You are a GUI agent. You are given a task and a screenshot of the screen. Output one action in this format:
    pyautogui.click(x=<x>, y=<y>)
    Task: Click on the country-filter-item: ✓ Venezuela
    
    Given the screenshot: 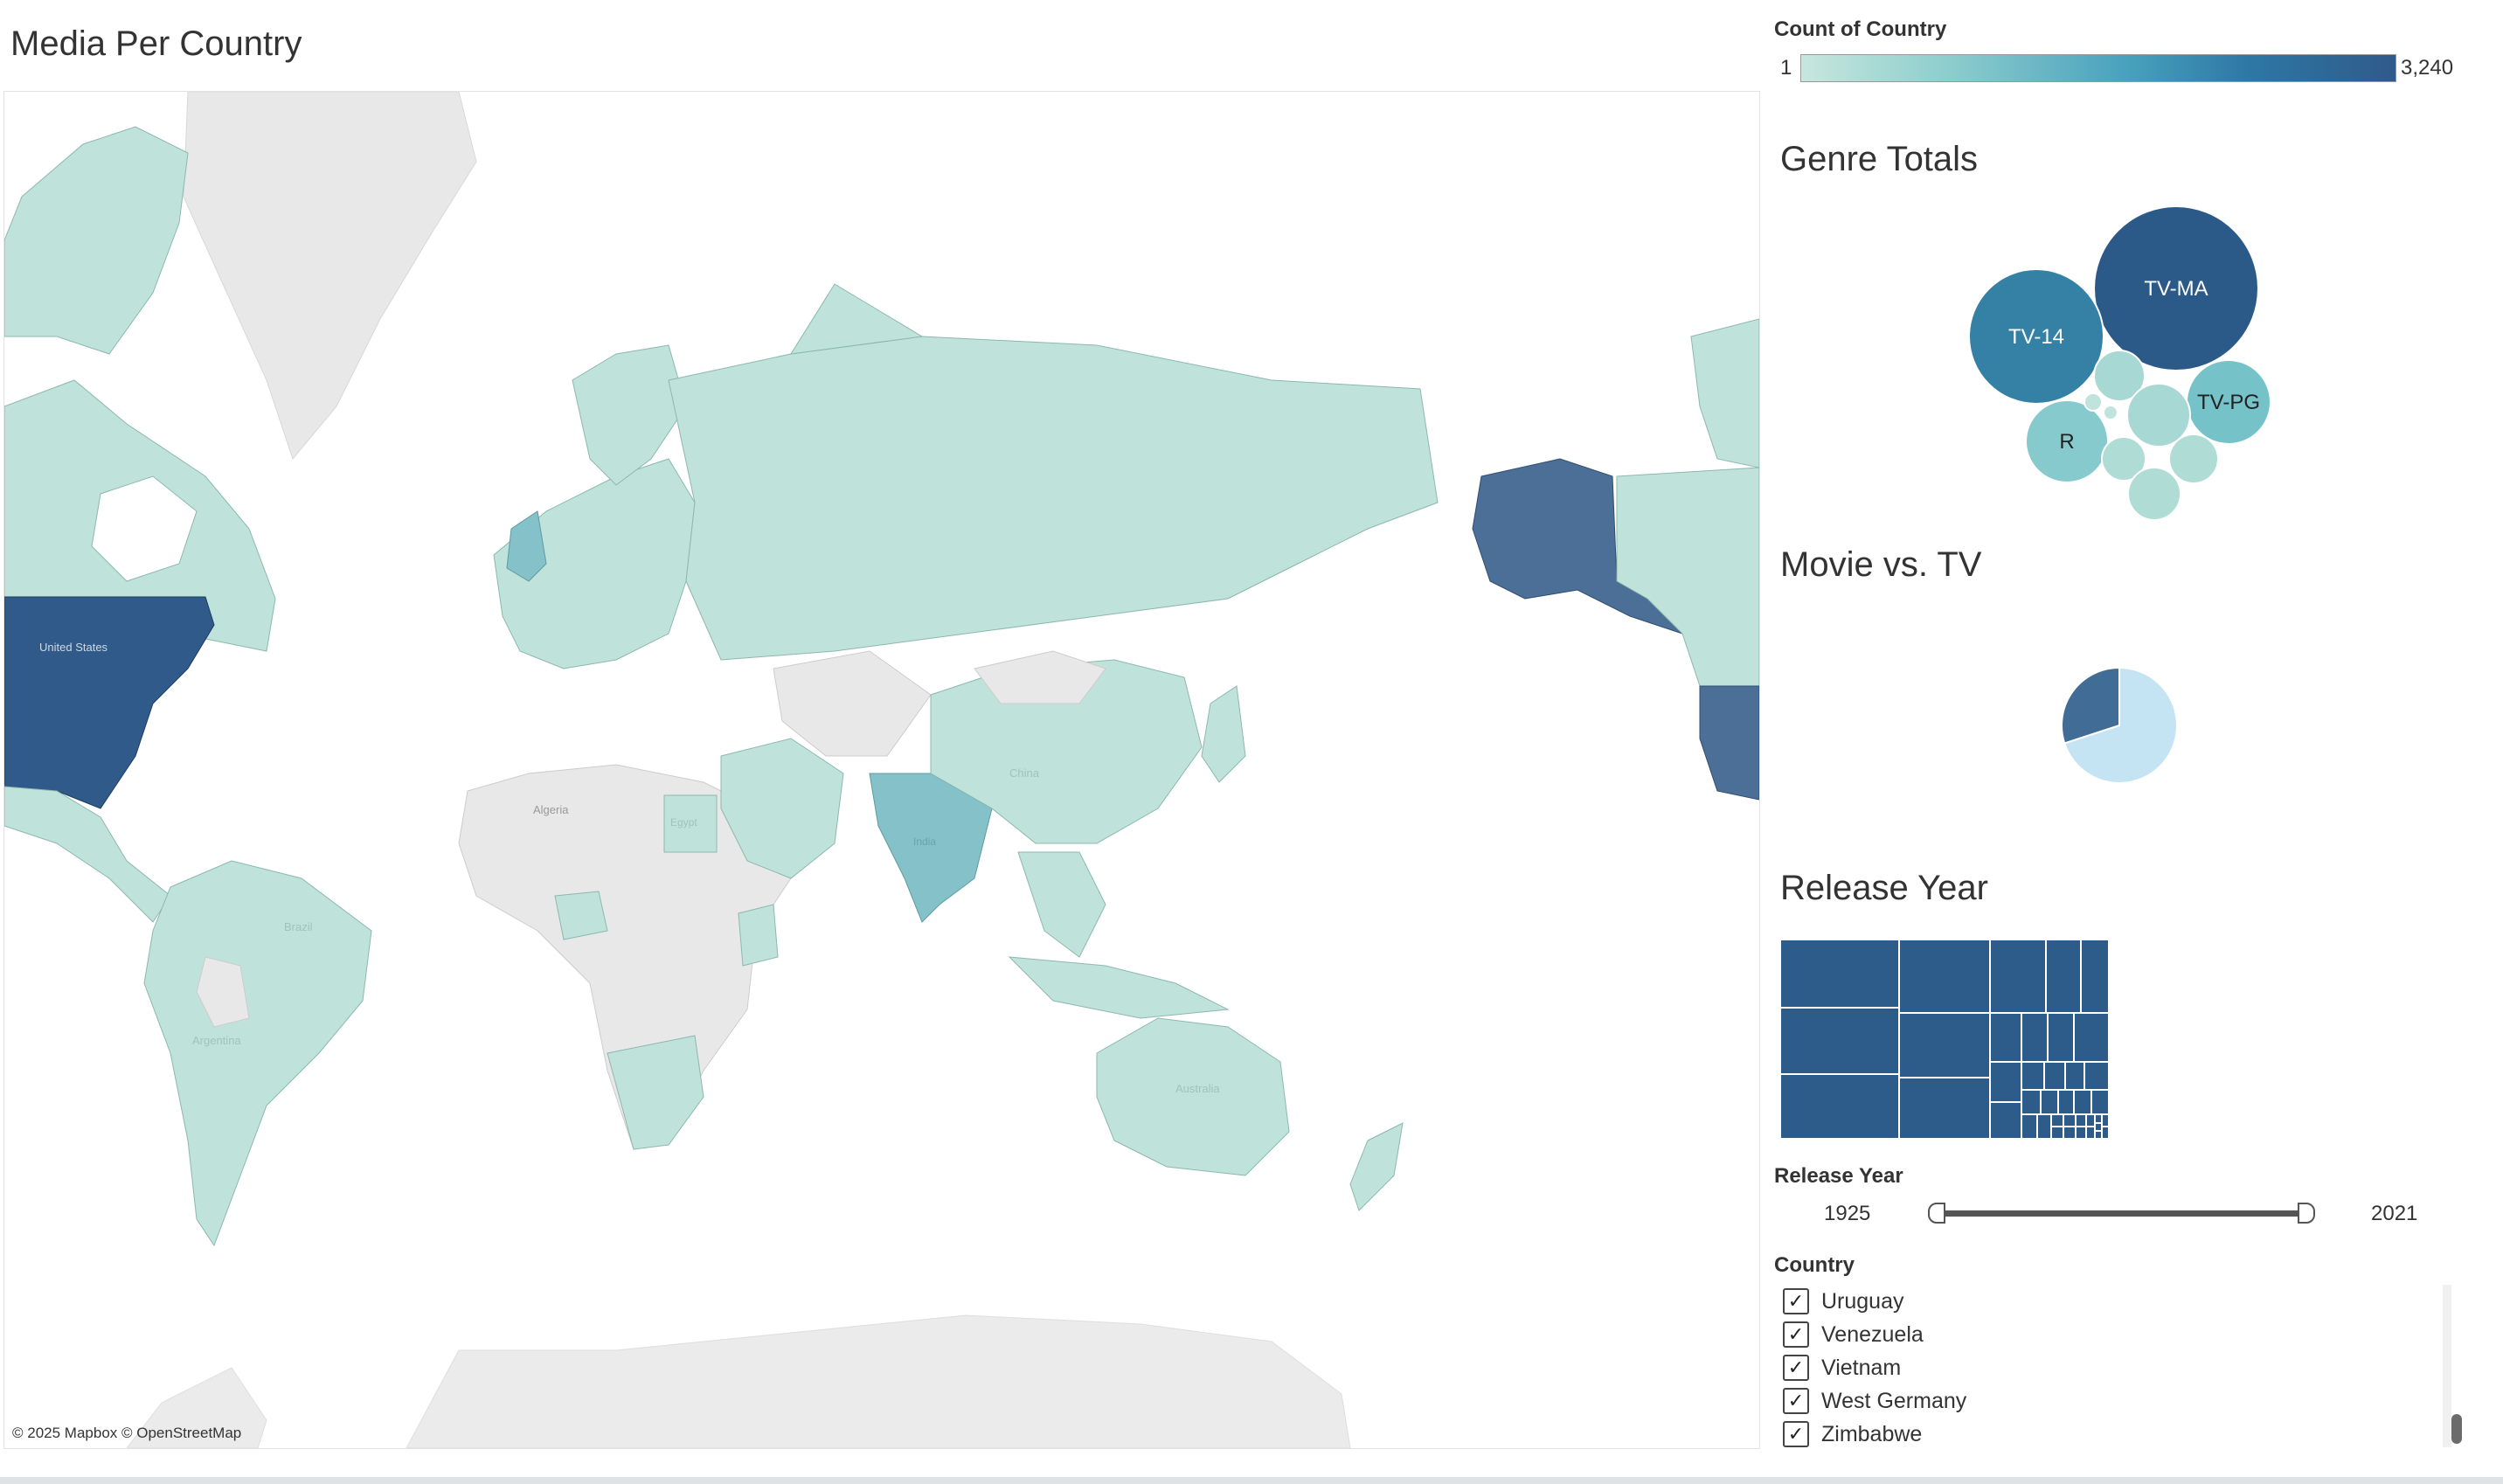 What is the action you would take?
    pyautogui.click(x=2115, y=1334)
    